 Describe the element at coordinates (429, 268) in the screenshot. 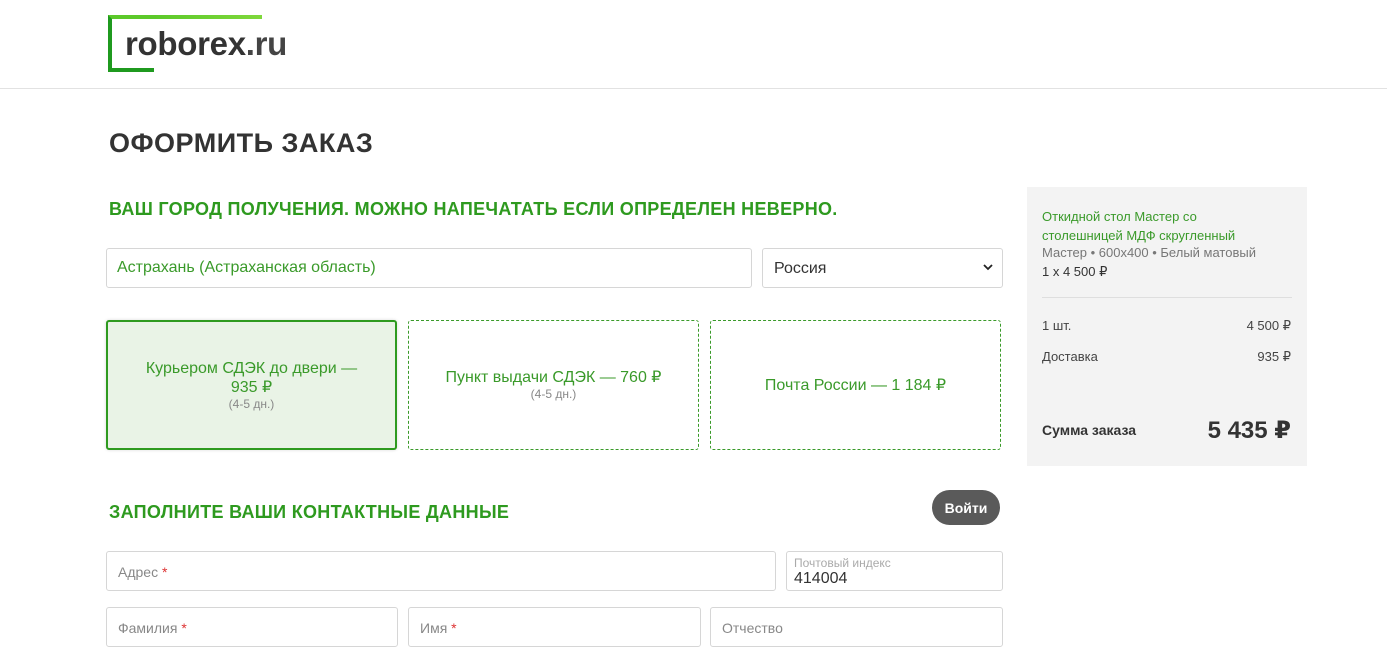

I see `city-input: Астрахань (Астраханская область)` at that location.